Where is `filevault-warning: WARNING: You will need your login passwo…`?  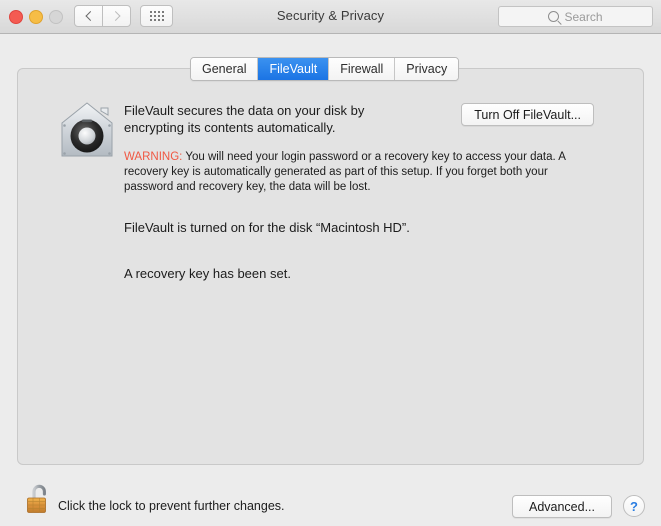 filevault-warning: WARNING: You will need your login passwo… is located at coordinates (350, 172).